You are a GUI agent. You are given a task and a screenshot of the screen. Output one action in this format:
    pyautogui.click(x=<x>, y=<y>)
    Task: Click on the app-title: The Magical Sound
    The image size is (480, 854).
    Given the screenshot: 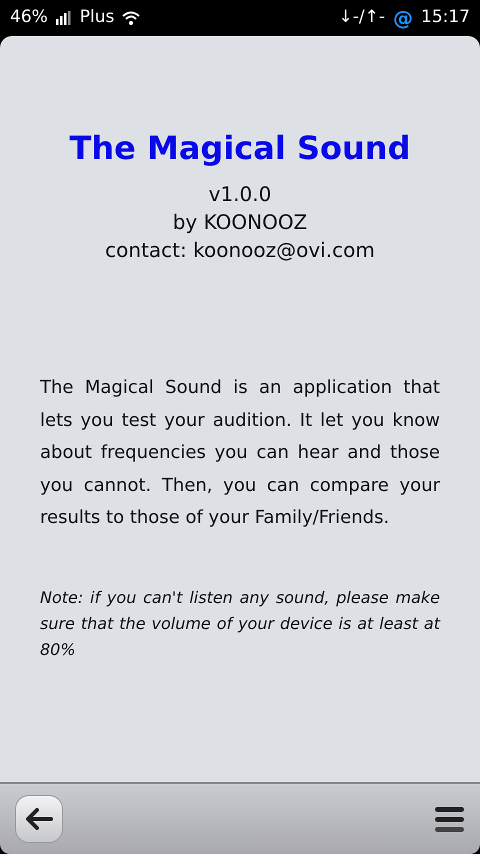 What is the action you would take?
    pyautogui.click(x=240, y=148)
    